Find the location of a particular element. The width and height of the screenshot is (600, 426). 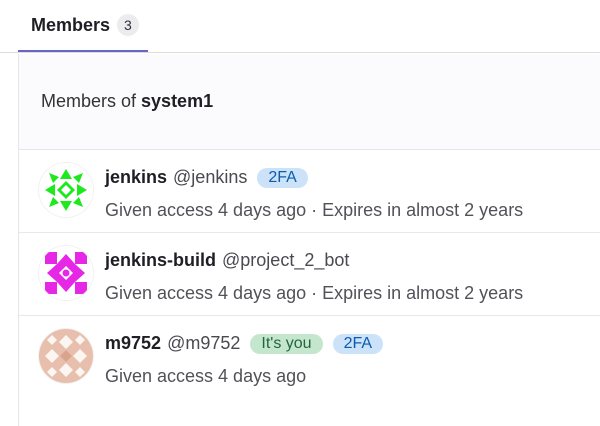

member-title: m9752 @m9752 It's you 2FA is located at coordinates (244, 343).